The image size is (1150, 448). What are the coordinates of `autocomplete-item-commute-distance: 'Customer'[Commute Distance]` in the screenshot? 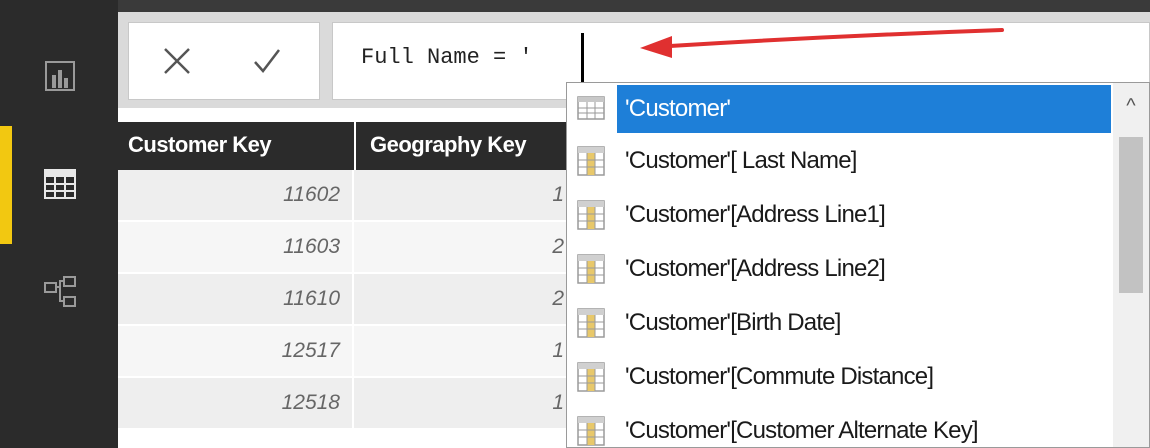 It's located at (841, 376).